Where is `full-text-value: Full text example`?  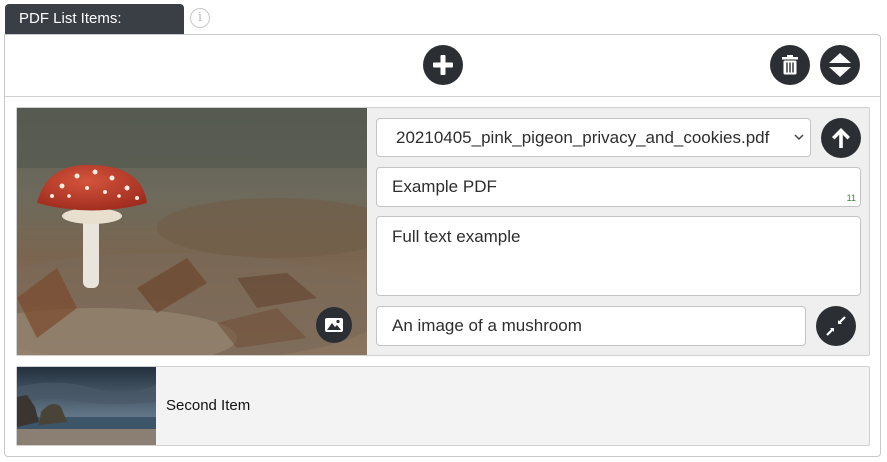
full-text-value: Full text example is located at coordinates (456, 236).